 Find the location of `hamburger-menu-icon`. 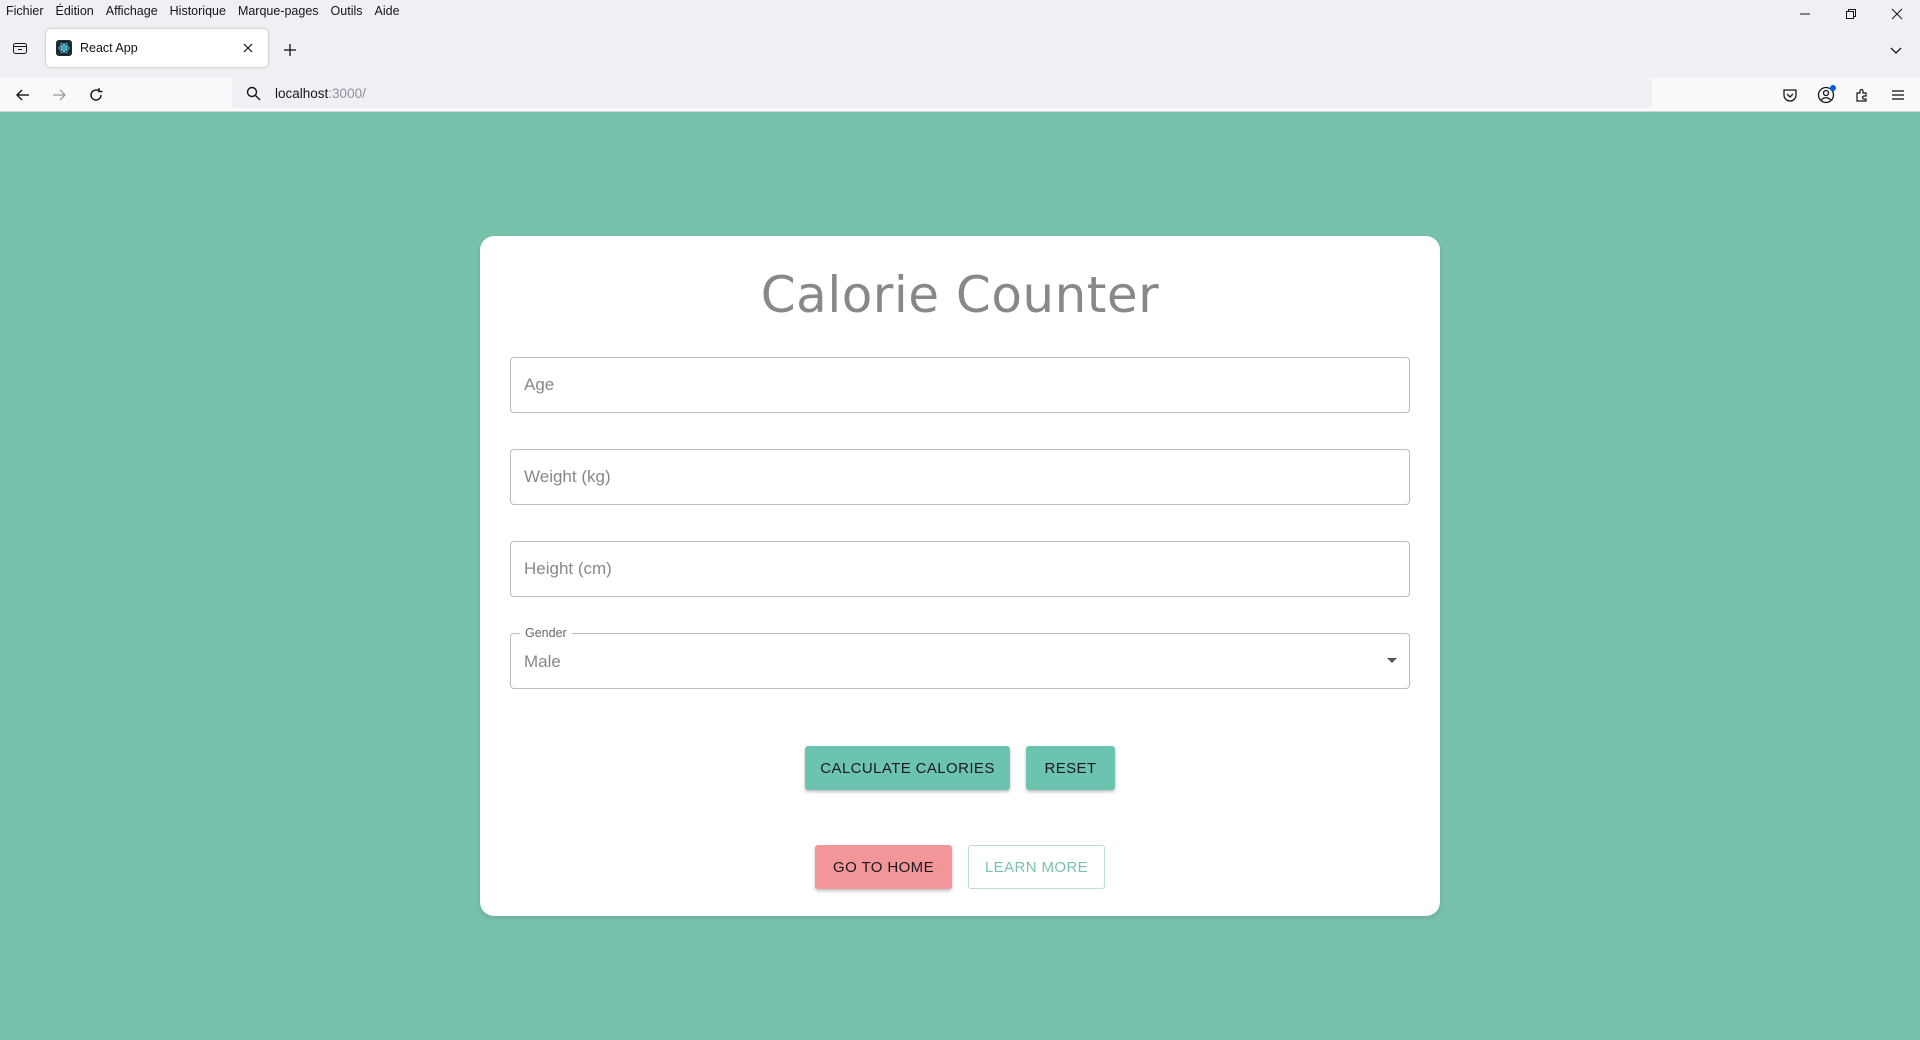

hamburger-menu-icon is located at coordinates (1898, 95).